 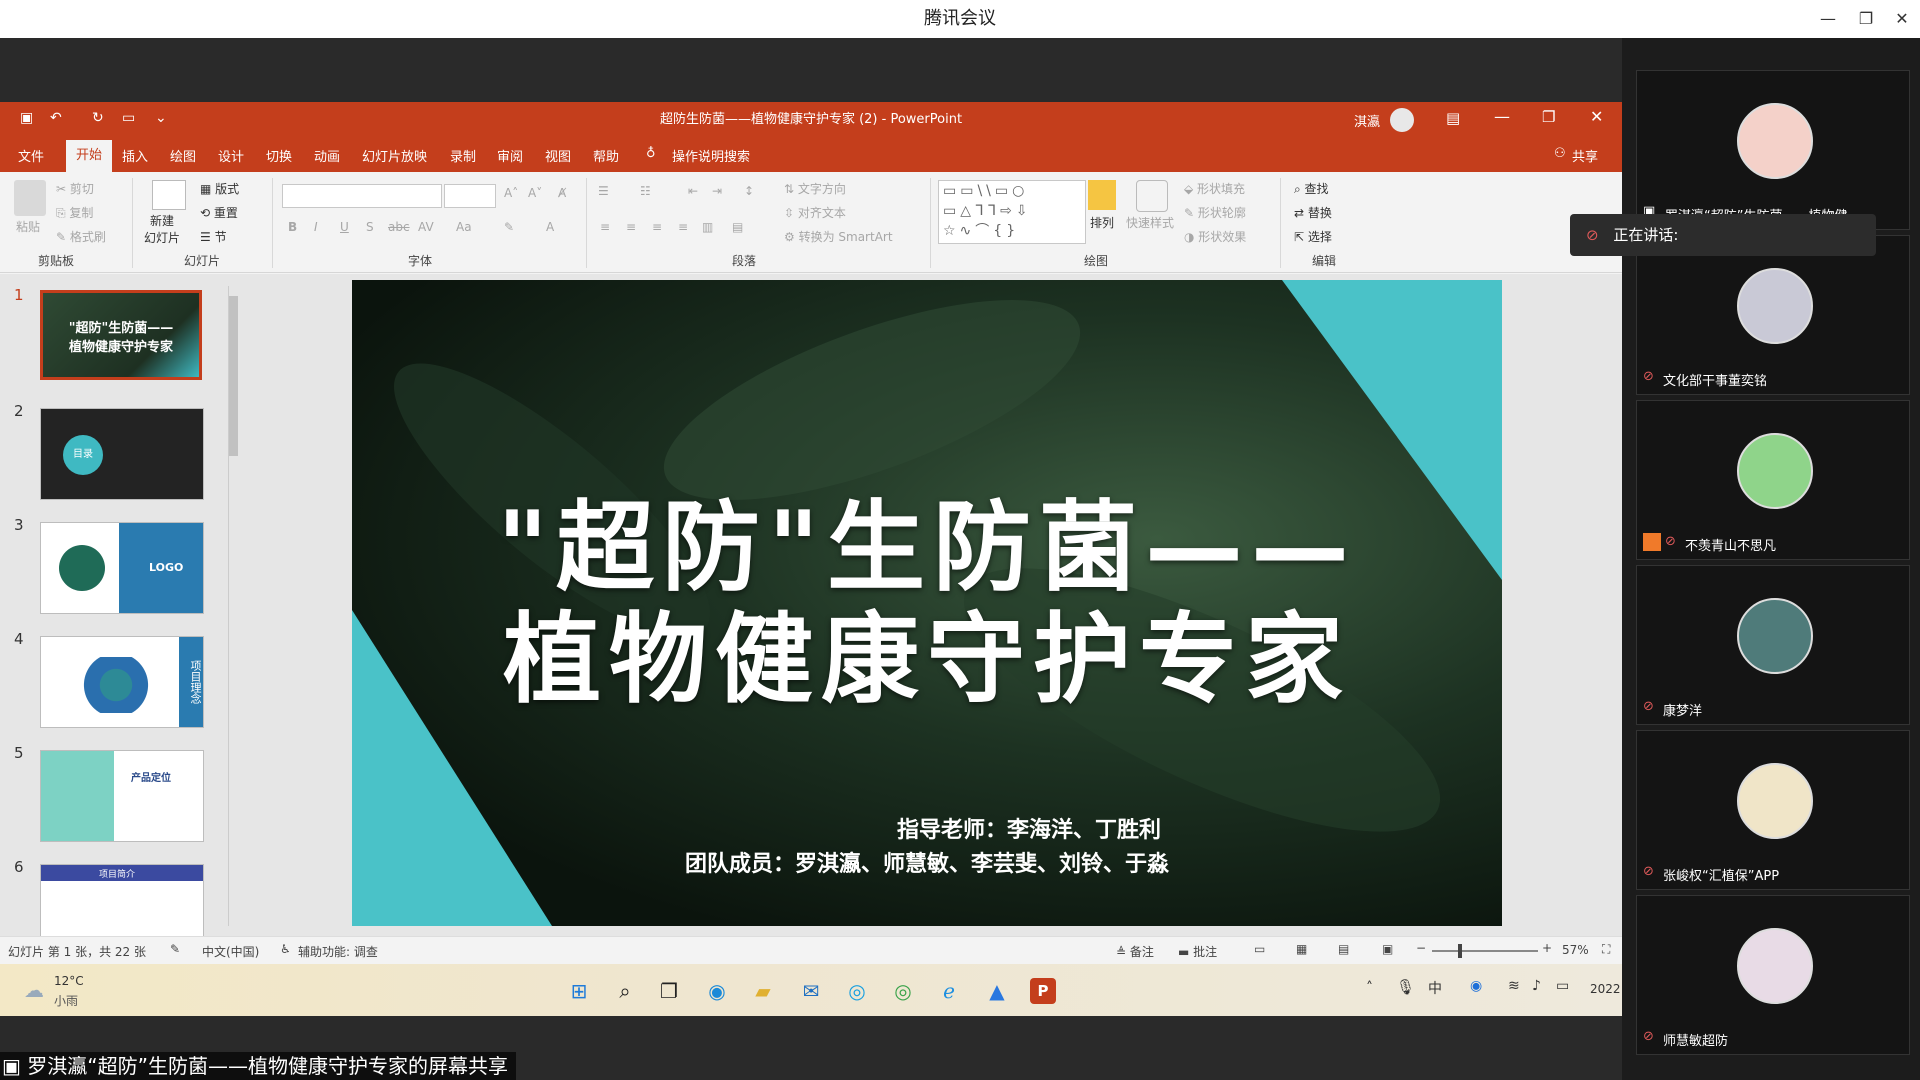 I want to click on tab-file: 文件, so click(x=31, y=155).